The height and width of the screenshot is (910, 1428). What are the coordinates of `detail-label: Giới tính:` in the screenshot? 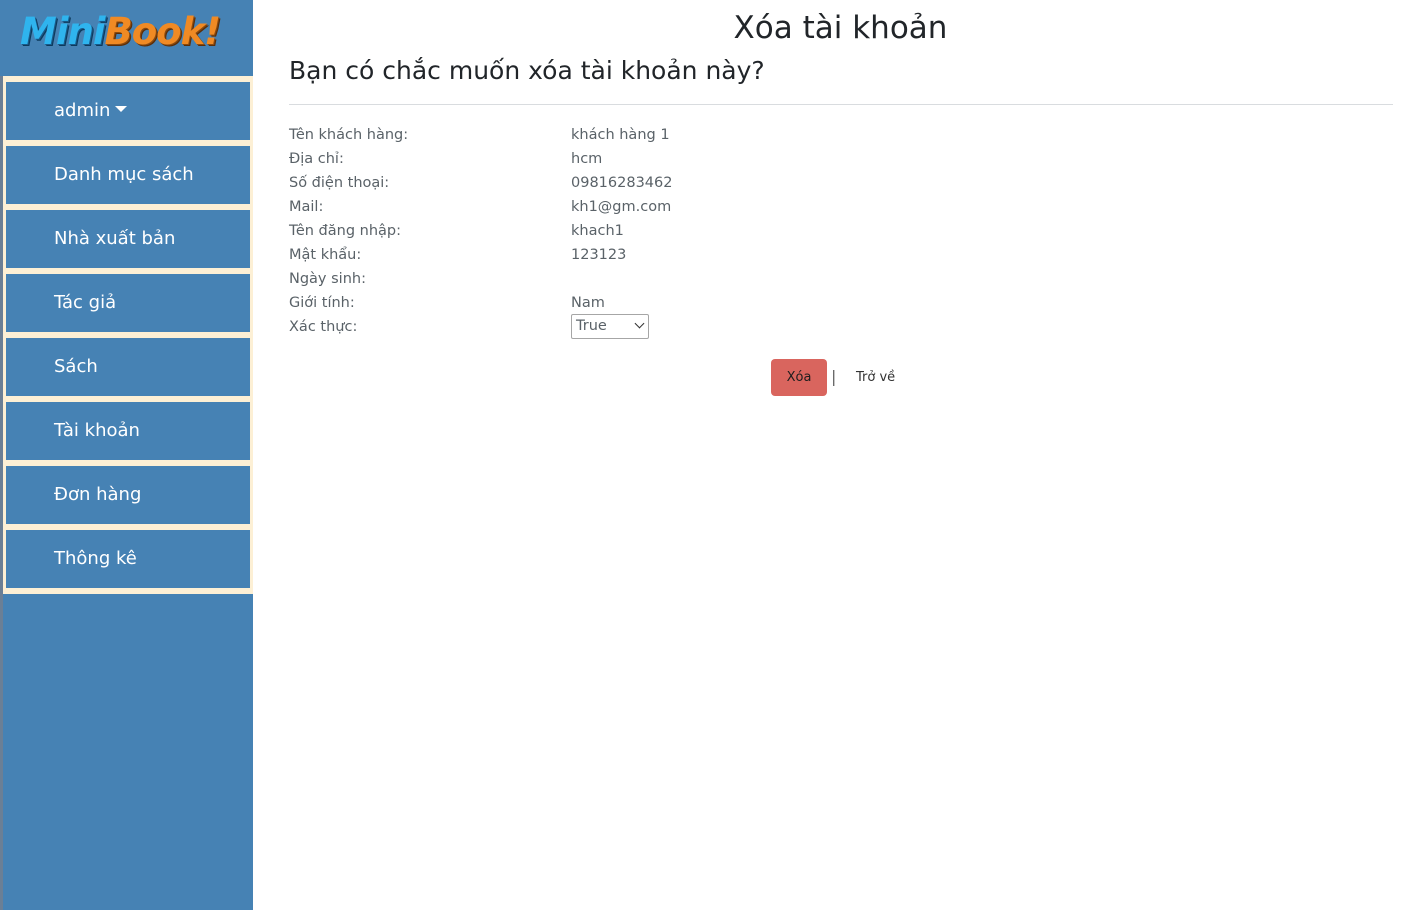 It's located at (322, 303).